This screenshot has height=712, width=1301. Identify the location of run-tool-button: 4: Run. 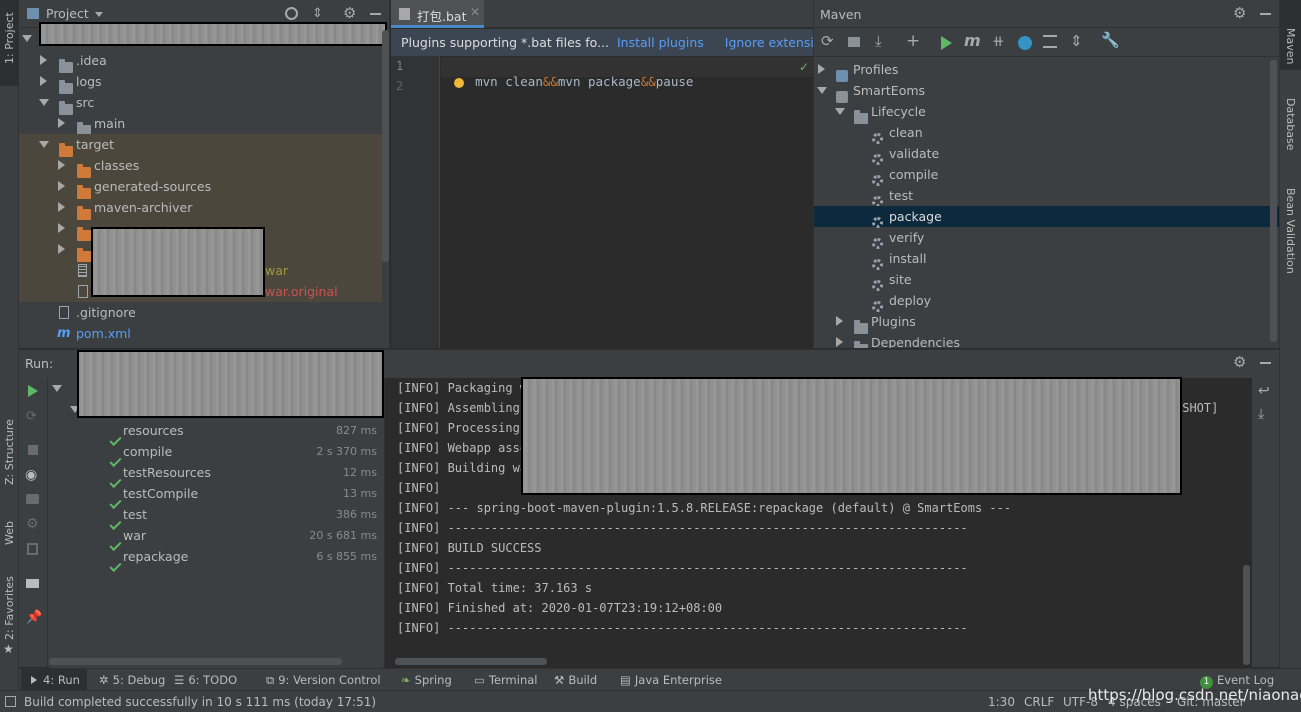
(54, 680).